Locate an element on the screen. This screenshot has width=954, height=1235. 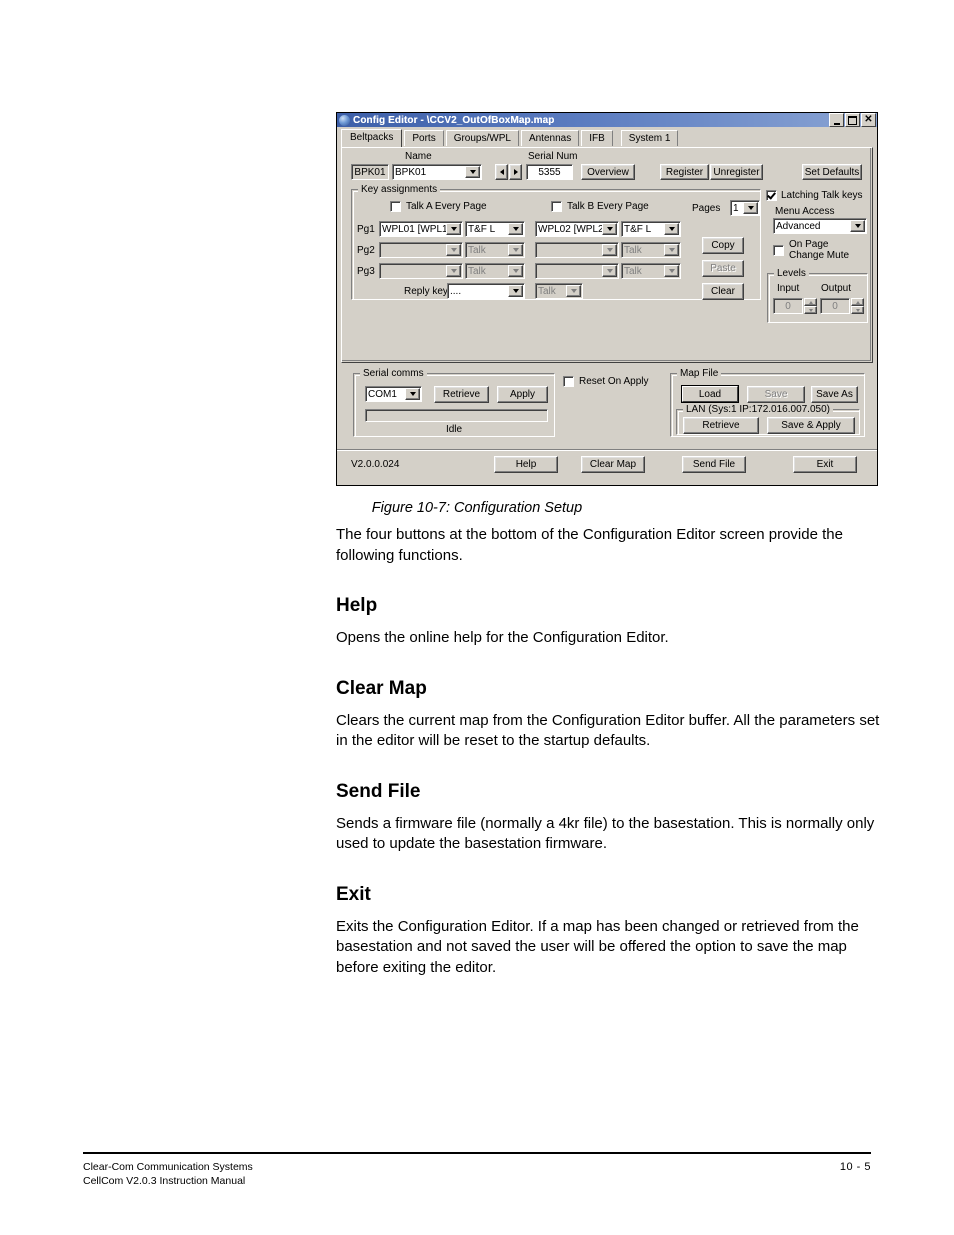
menu-access-combo: Advanced is located at coordinates (820, 226).